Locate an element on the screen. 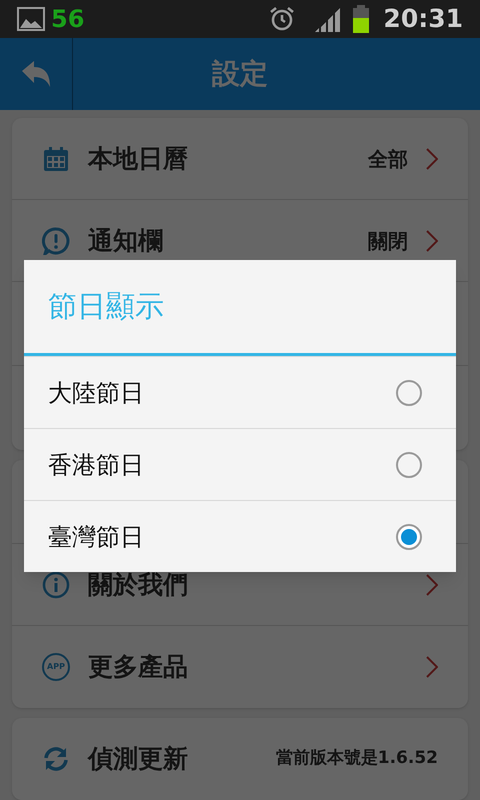 This screenshot has width=480, height=800. dialog-option: 大陸節日 is located at coordinates (240, 392).